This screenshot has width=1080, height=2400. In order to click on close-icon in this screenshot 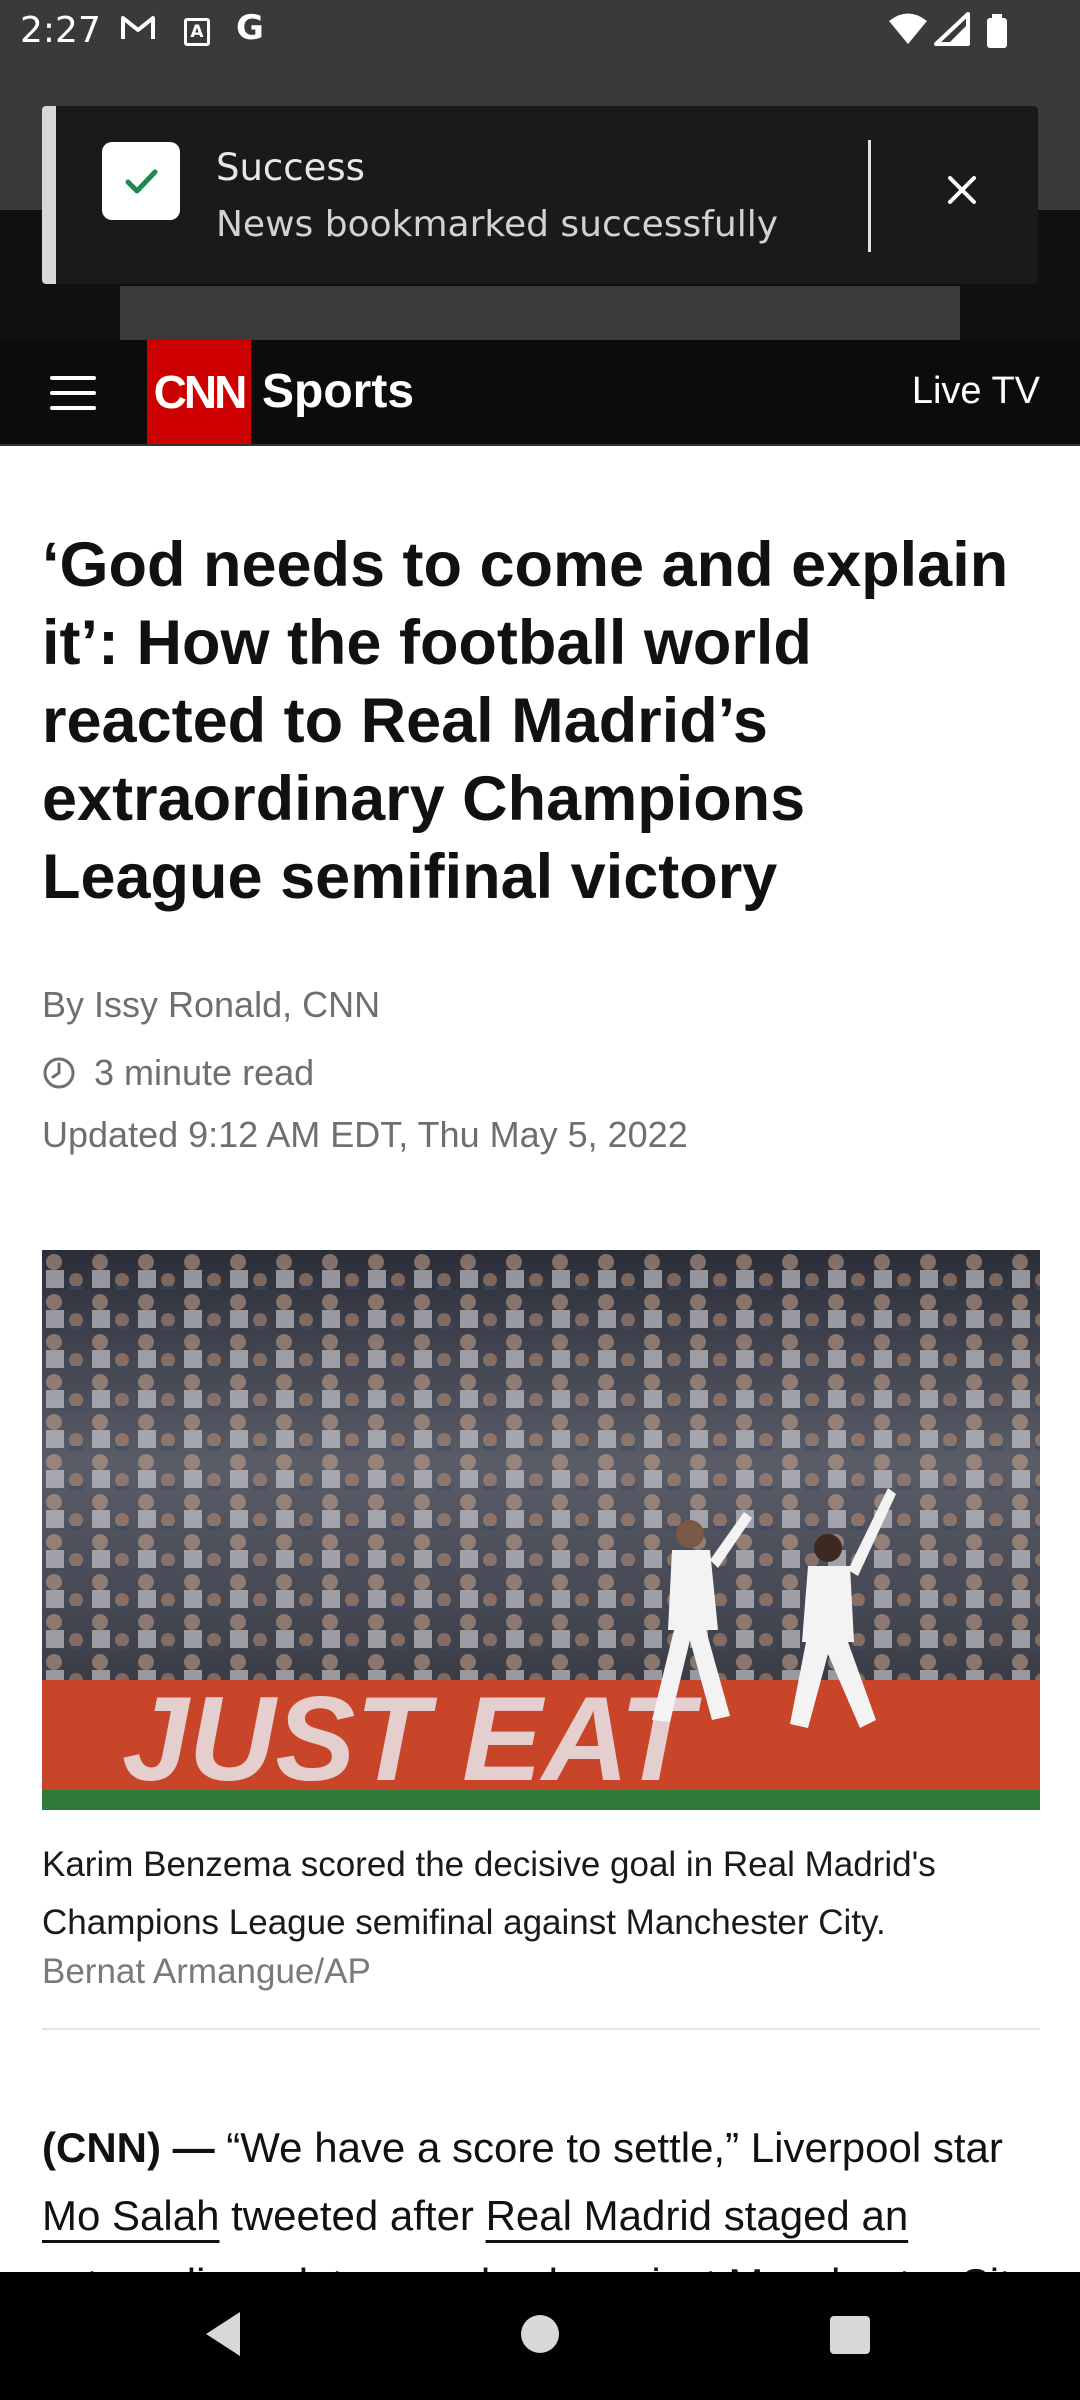, I will do `click(962, 190)`.